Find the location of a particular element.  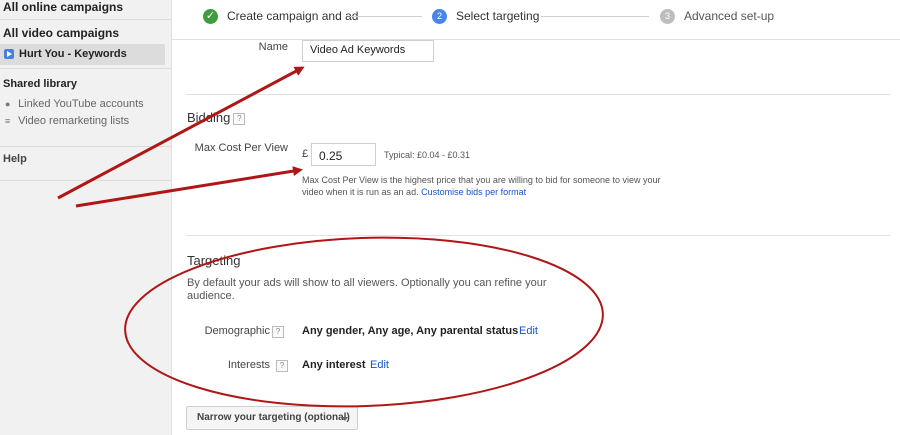

annotation-arrow-to-bid is located at coordinates (189, 187).